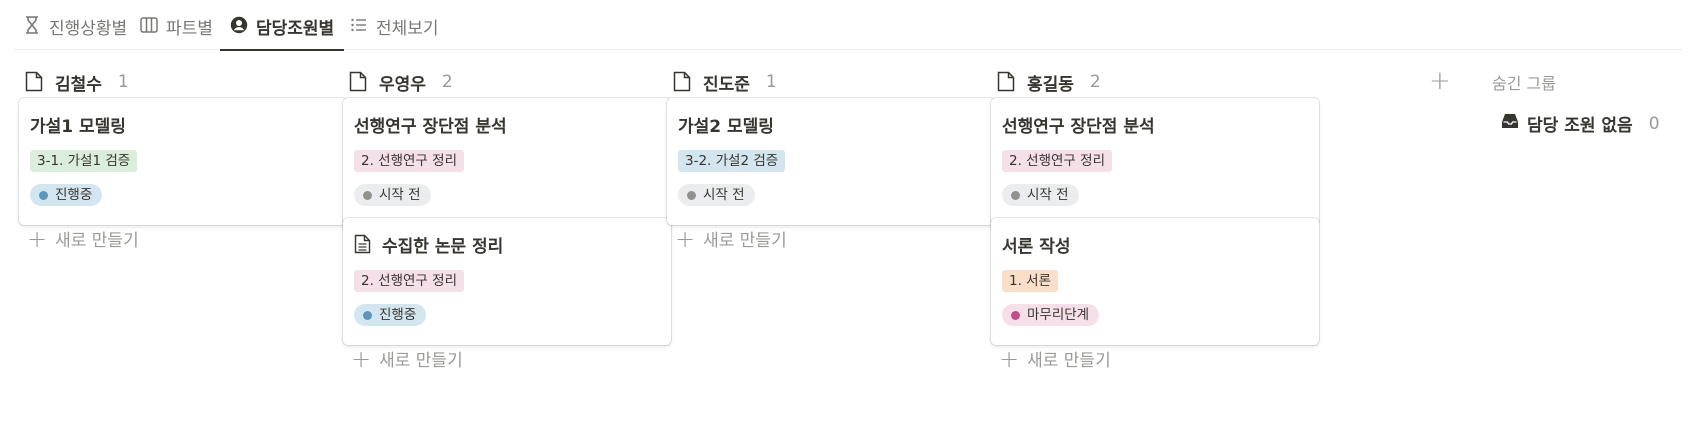 The width and height of the screenshot is (1691, 423). What do you see at coordinates (1155, 82) in the screenshot?
I see `column-header: 홍길동 2` at bounding box center [1155, 82].